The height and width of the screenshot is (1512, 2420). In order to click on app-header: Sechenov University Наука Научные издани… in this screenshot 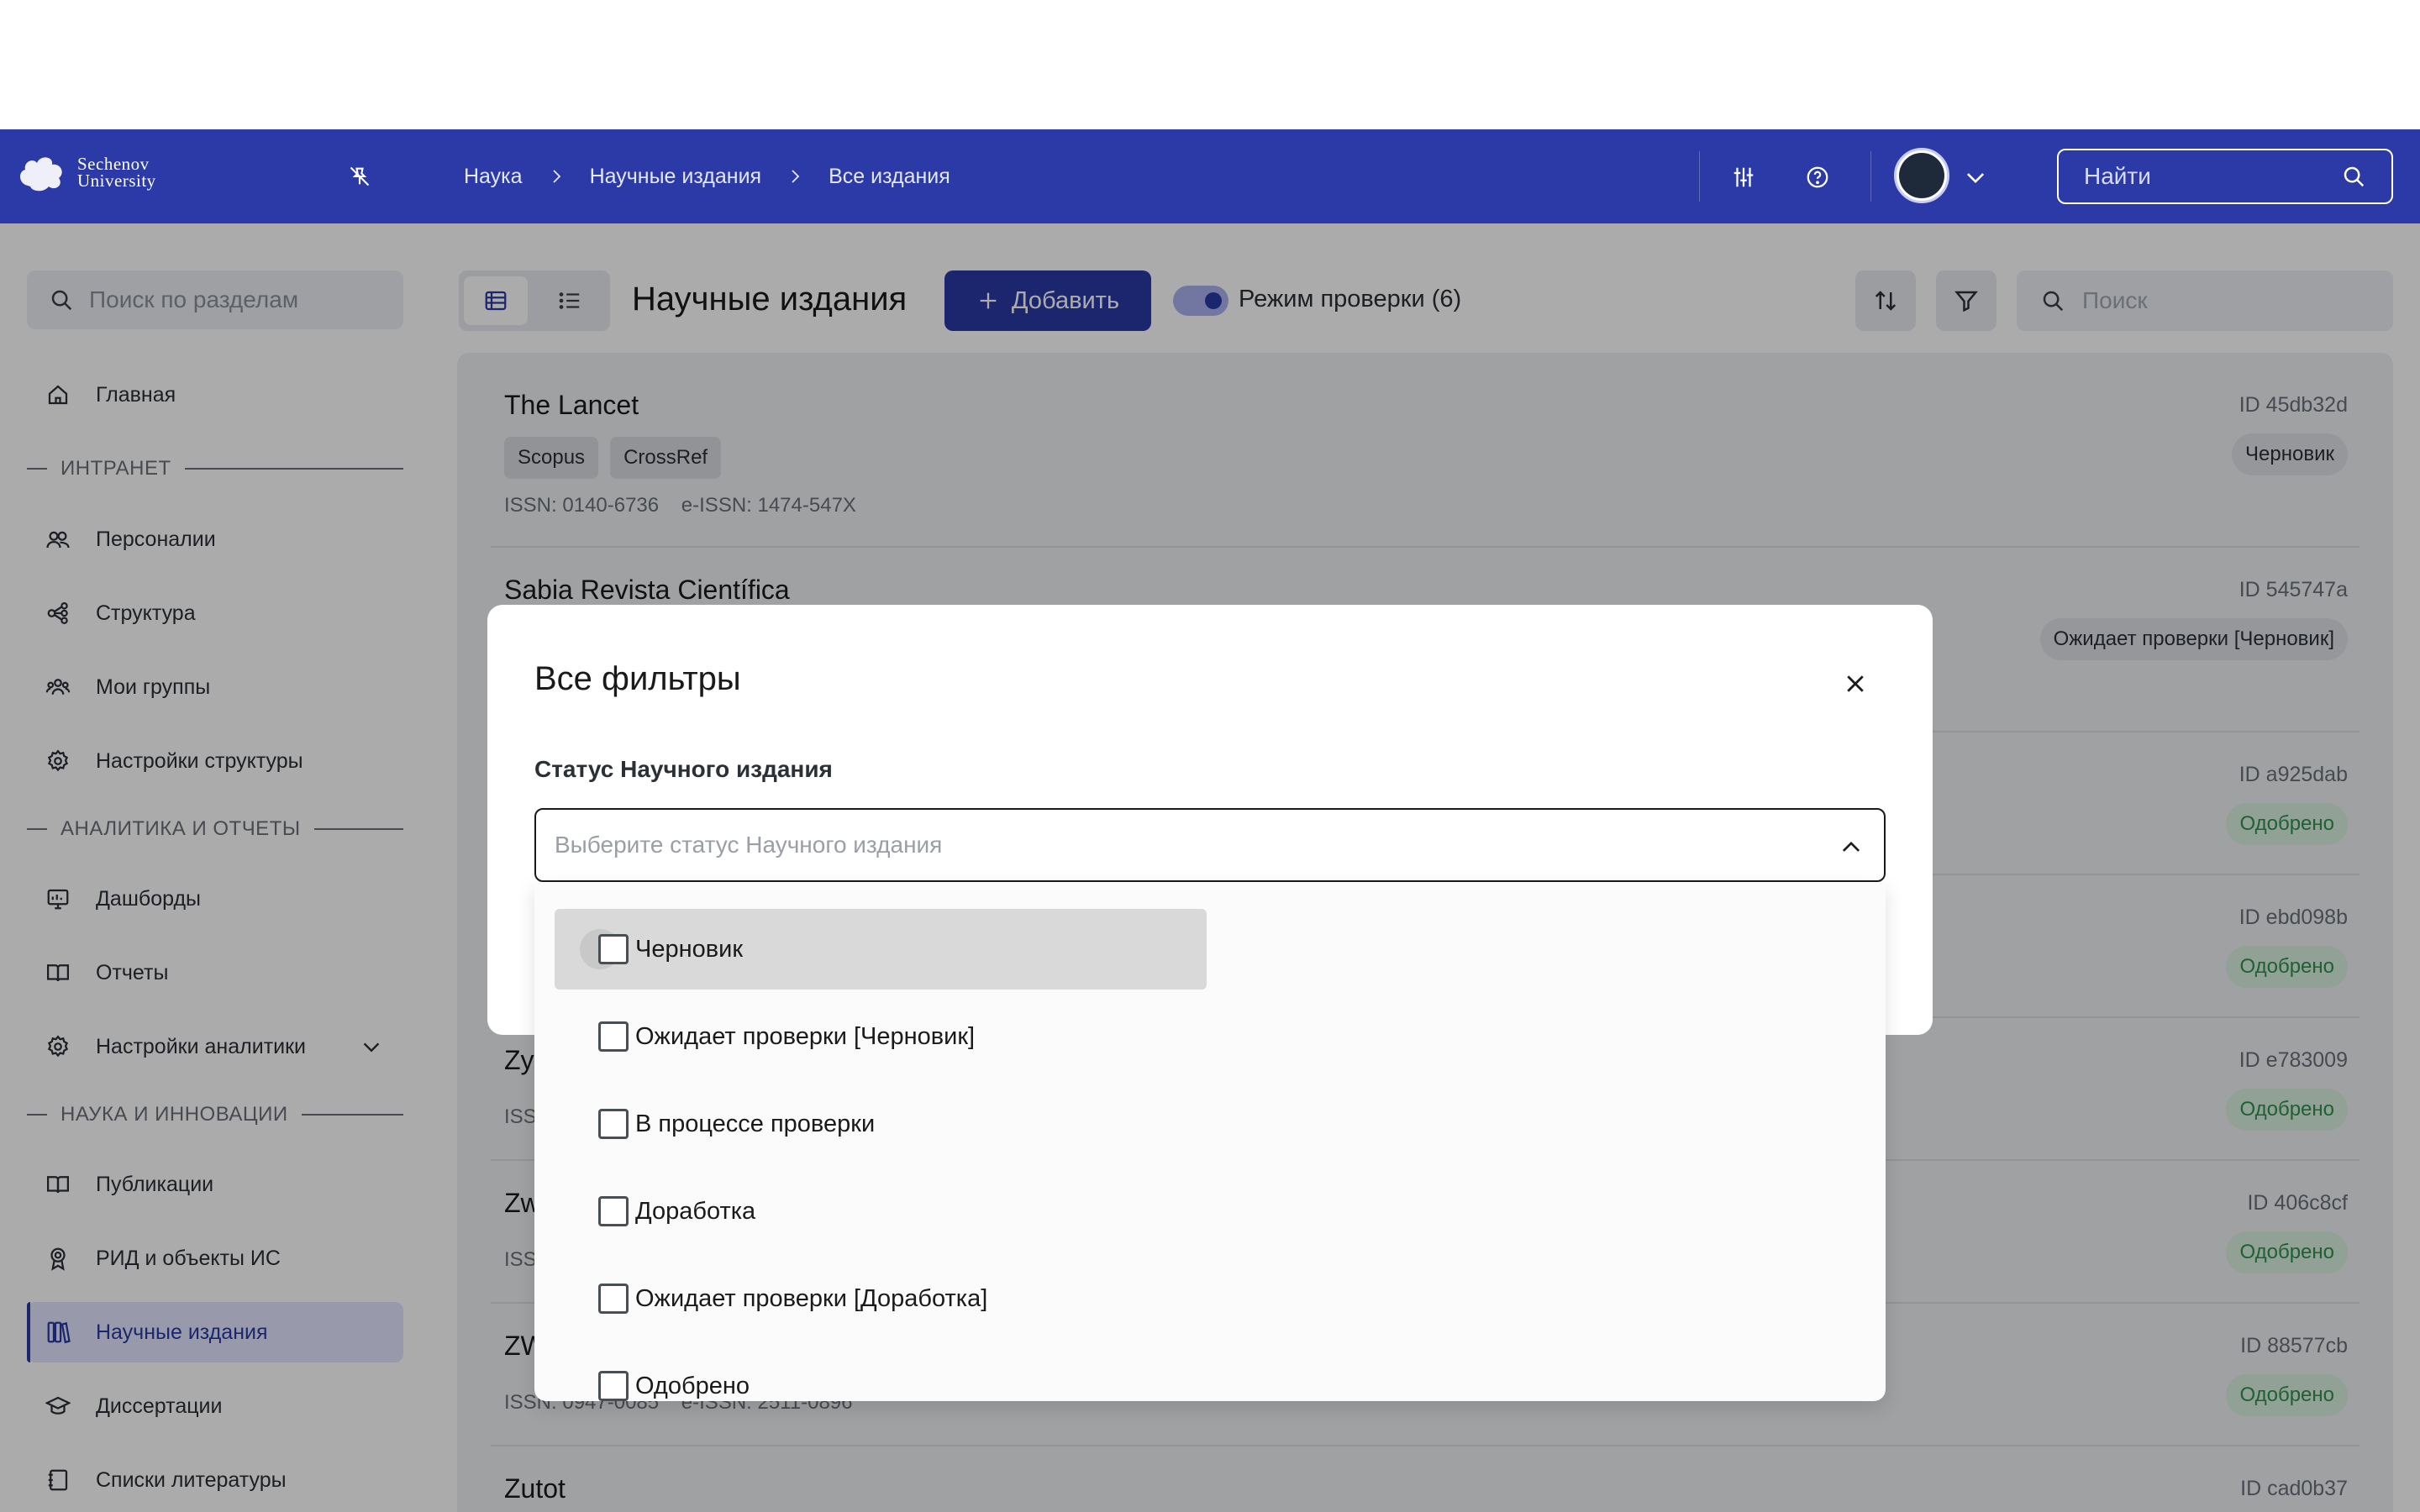, I will do `click(1210, 176)`.